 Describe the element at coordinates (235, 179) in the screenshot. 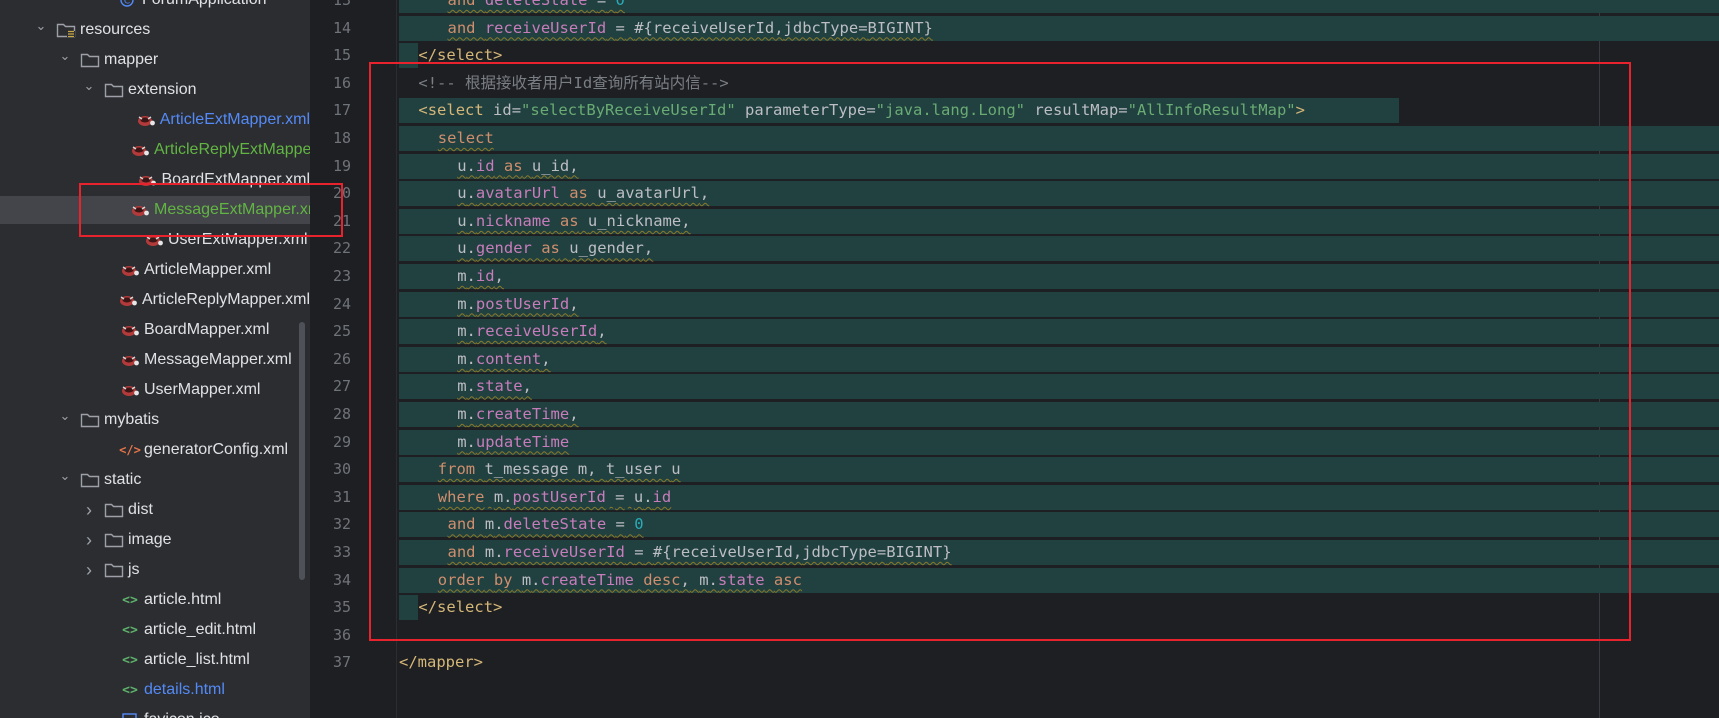

I see `tree-item-label: BoardExtMapper.xml` at that location.